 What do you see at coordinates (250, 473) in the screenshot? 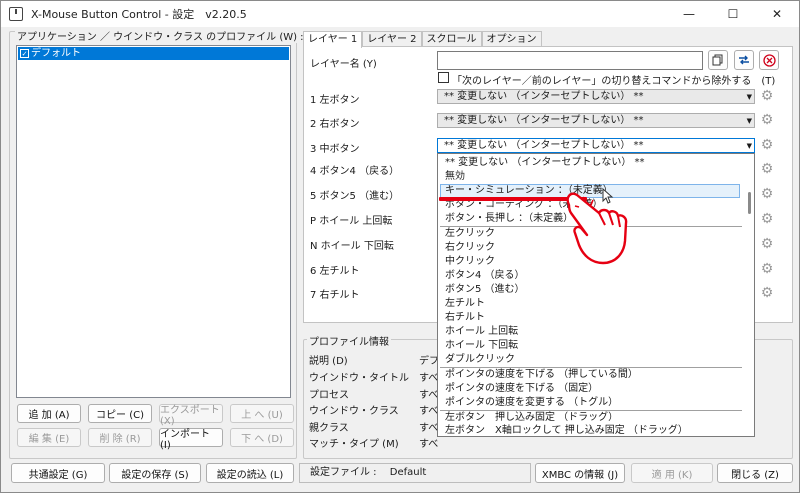
I see `load-settings-button: 設定の読込 (L)` at bounding box center [250, 473].